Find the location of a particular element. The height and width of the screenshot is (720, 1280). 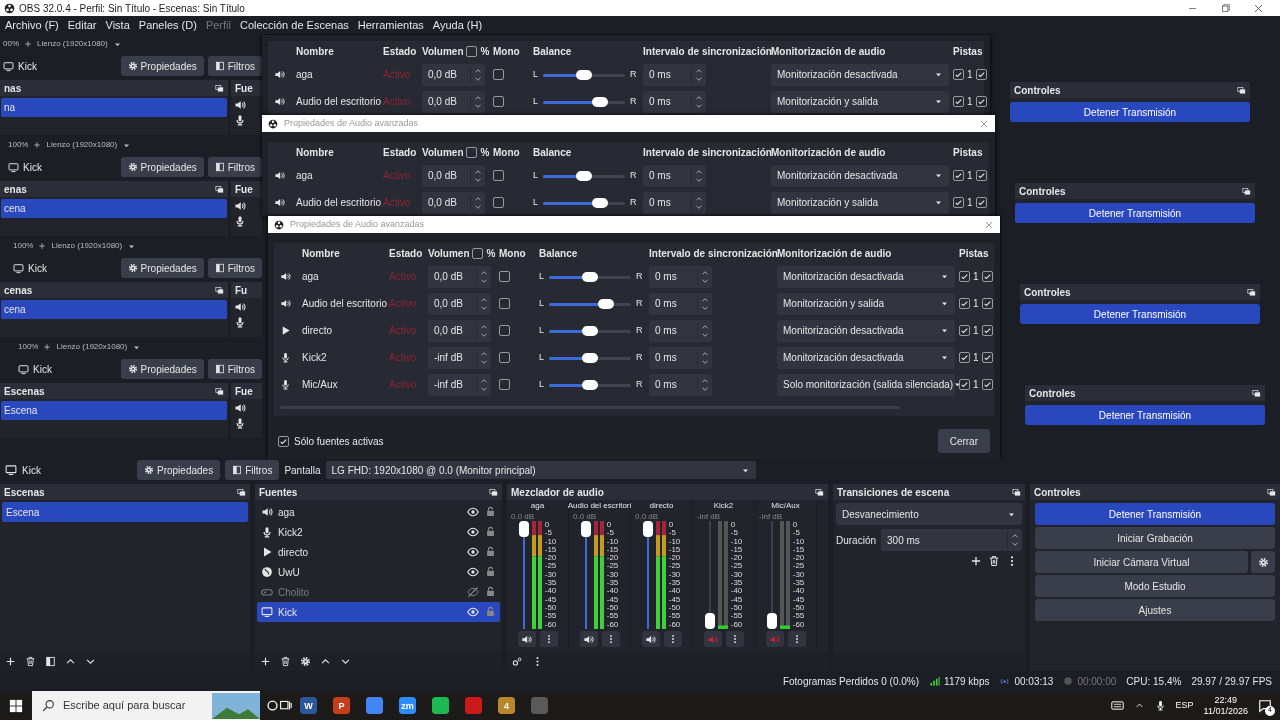

menu-item: Editar is located at coordinates (82, 25).